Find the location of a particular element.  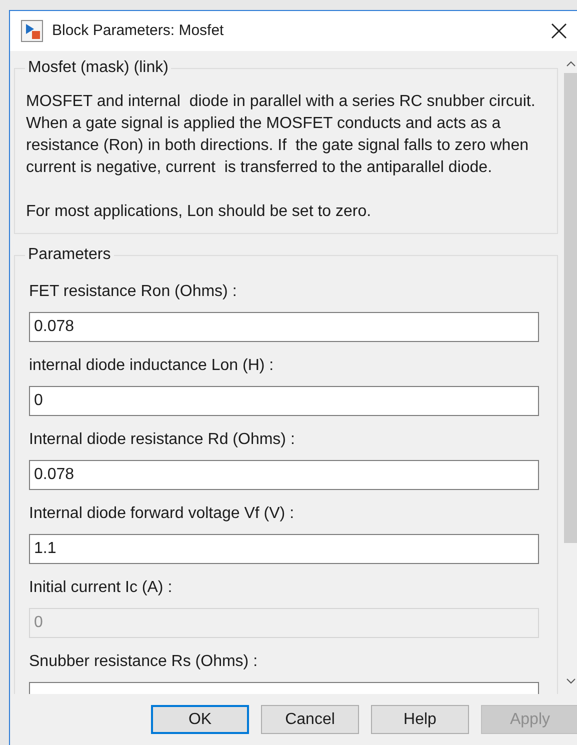

field-label: internal diode inductance Lon (H) : is located at coordinates (152, 366).